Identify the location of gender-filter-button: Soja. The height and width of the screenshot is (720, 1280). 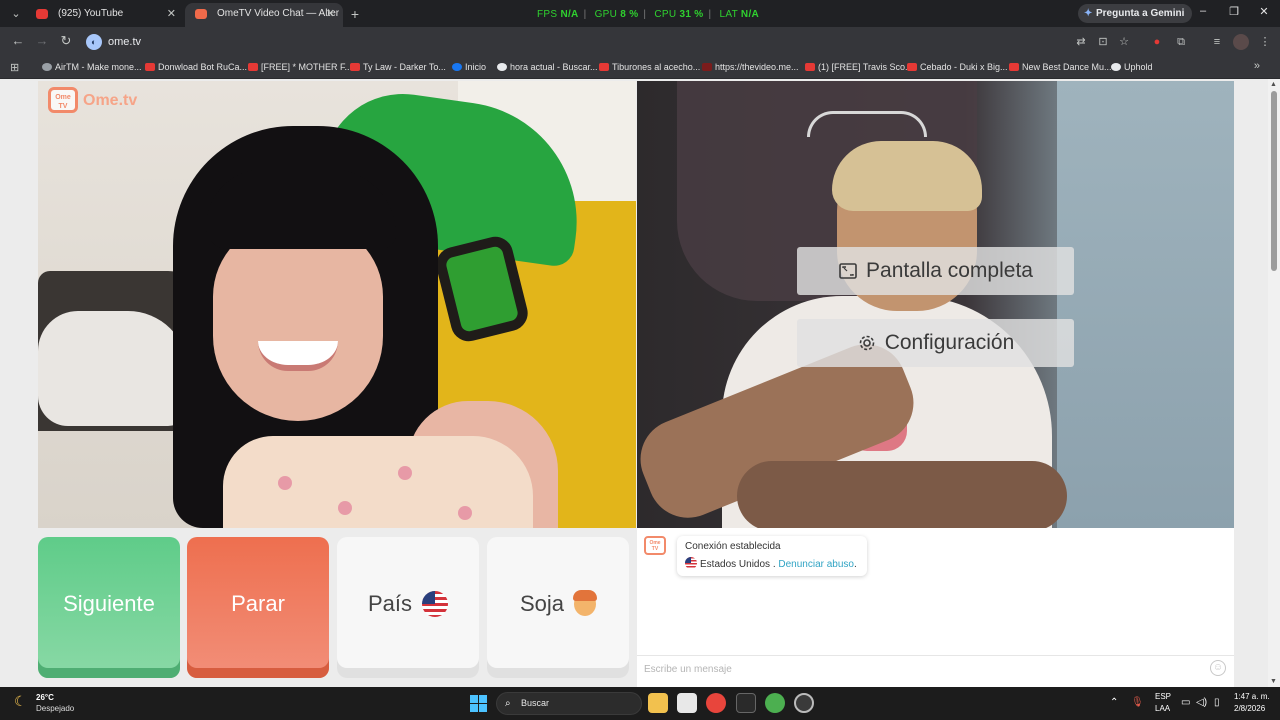
(558, 607).